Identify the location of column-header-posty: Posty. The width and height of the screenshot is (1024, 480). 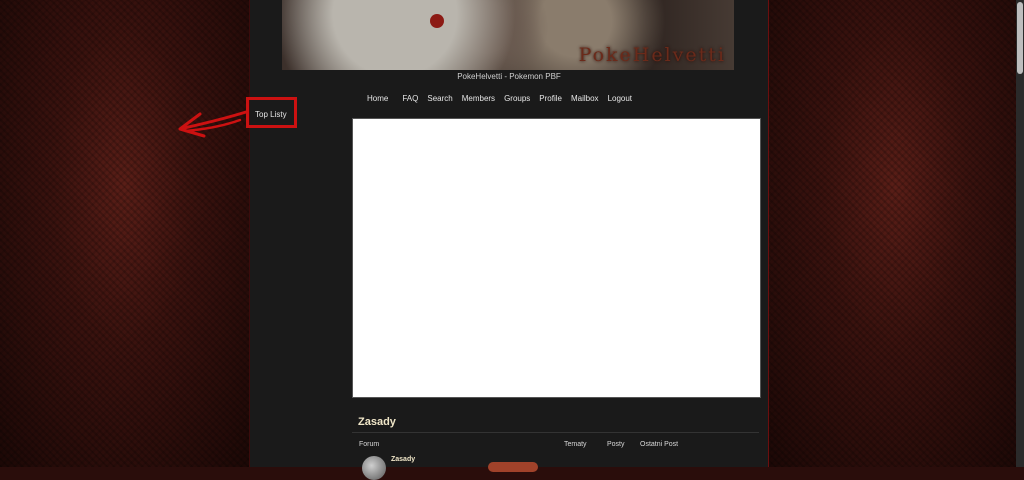
(616, 444).